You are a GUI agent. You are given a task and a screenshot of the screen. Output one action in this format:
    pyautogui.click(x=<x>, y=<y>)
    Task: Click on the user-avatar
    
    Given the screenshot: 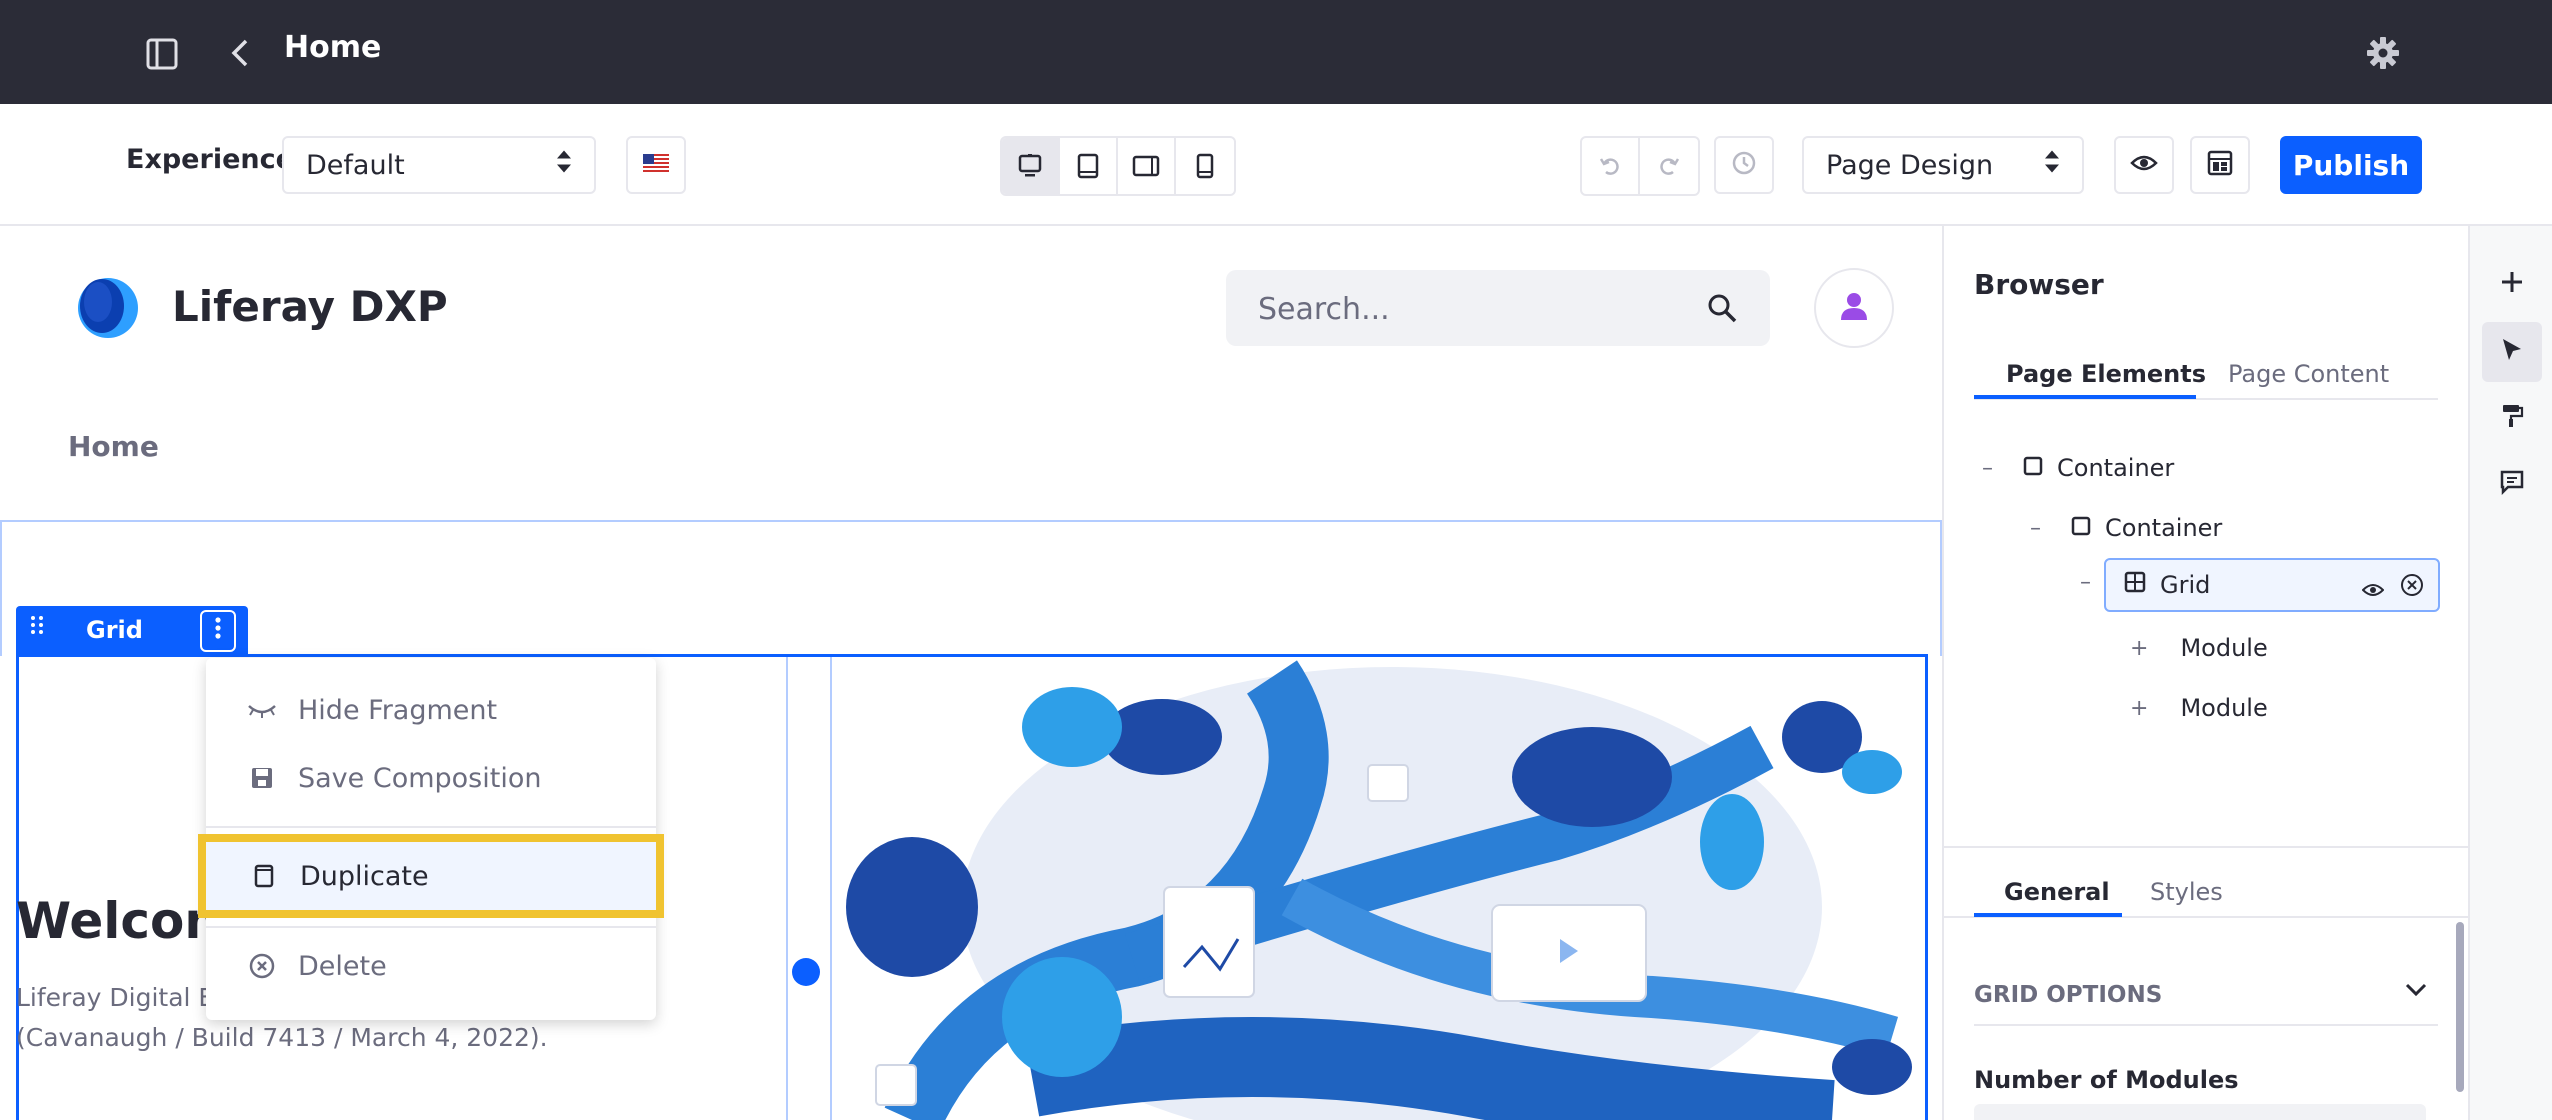 What is the action you would take?
    pyautogui.click(x=1854, y=308)
    